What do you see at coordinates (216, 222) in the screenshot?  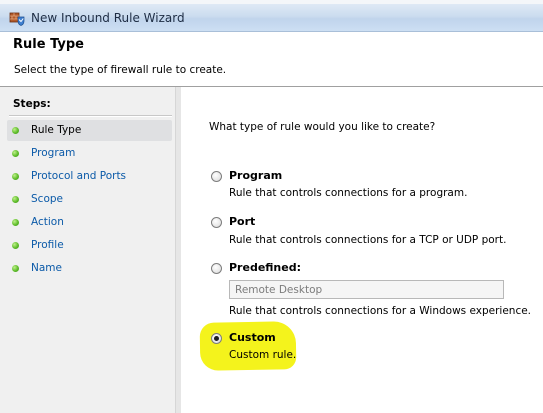 I see `radio-port` at bounding box center [216, 222].